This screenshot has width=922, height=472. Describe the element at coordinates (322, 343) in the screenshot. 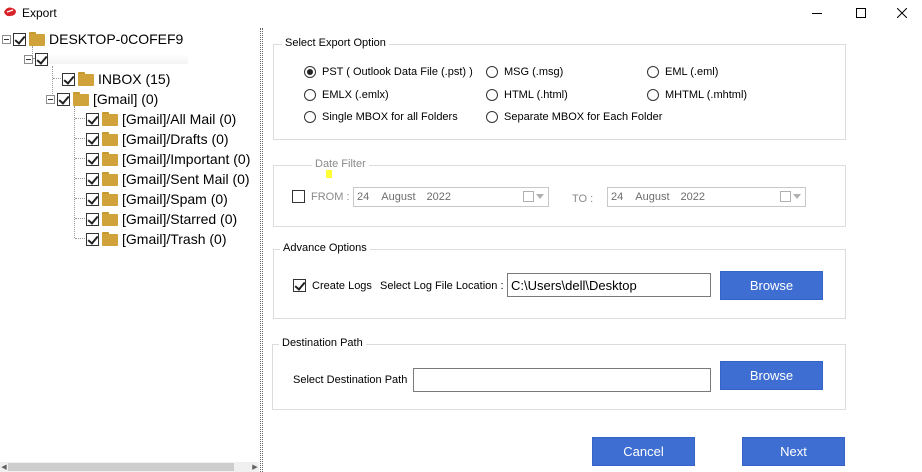

I see `group-title: Destination Path` at that location.